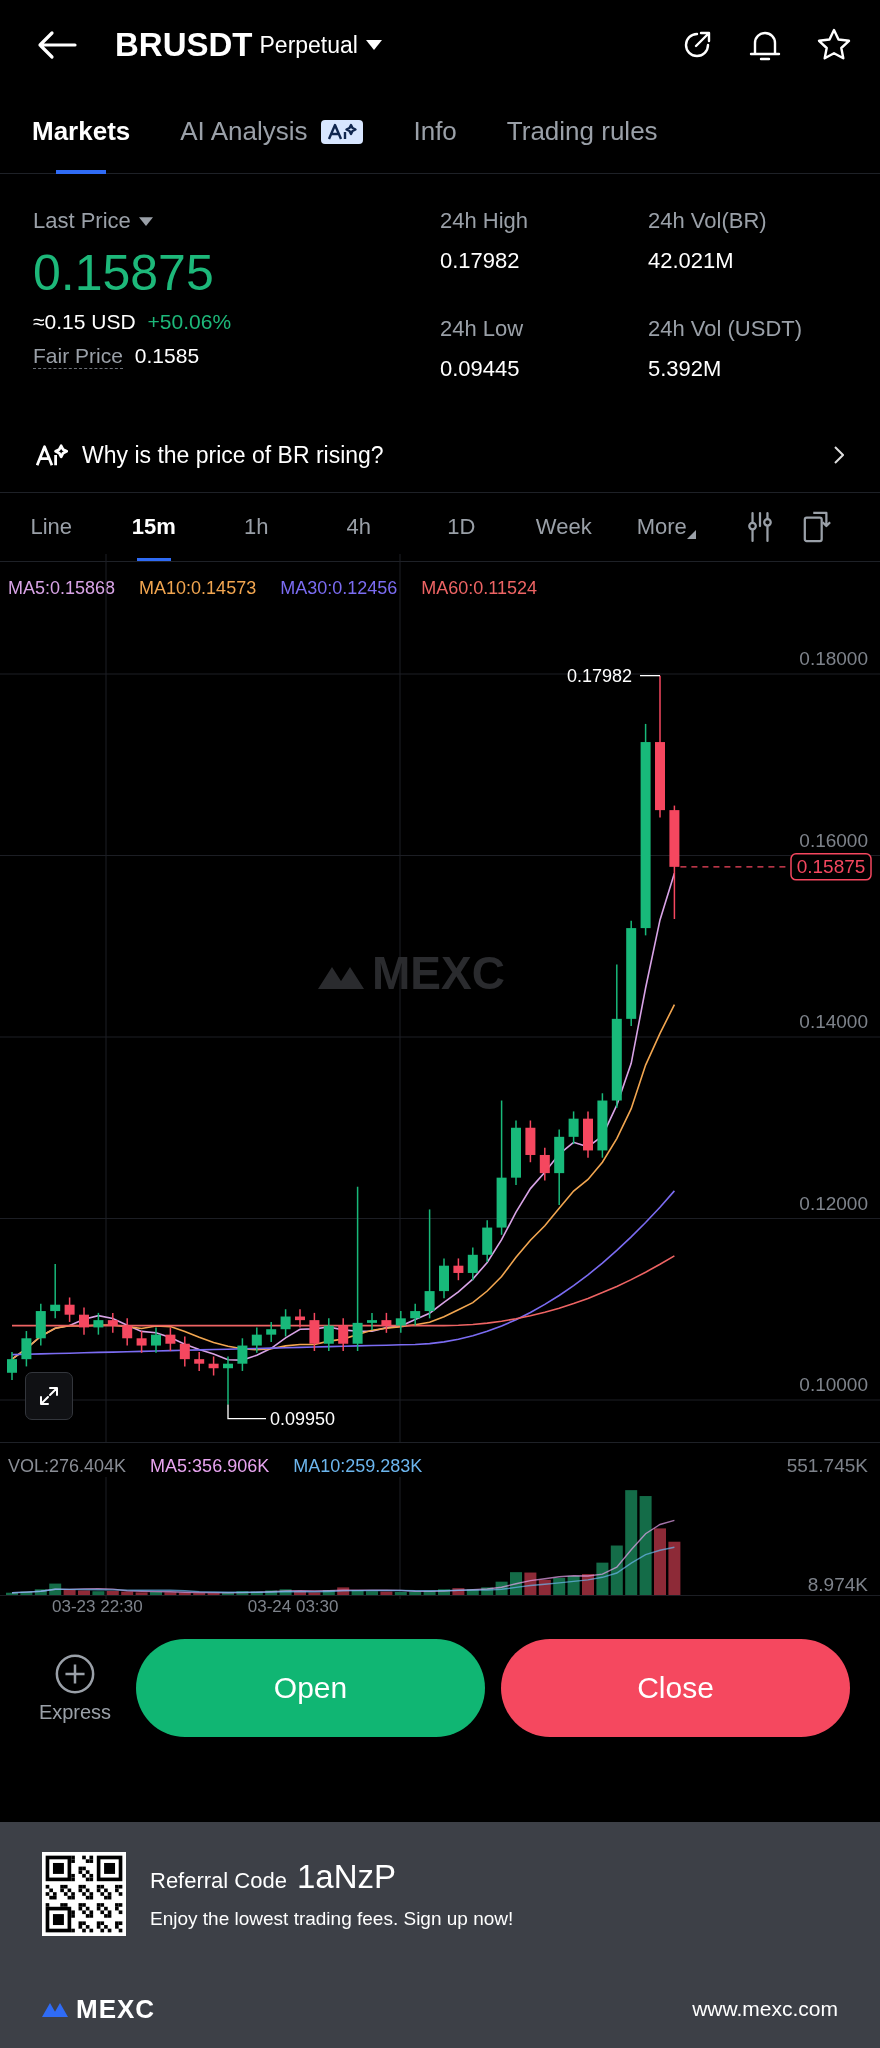 The width and height of the screenshot is (880, 2048). I want to click on ai-sparkle-icon, so click(51, 455).